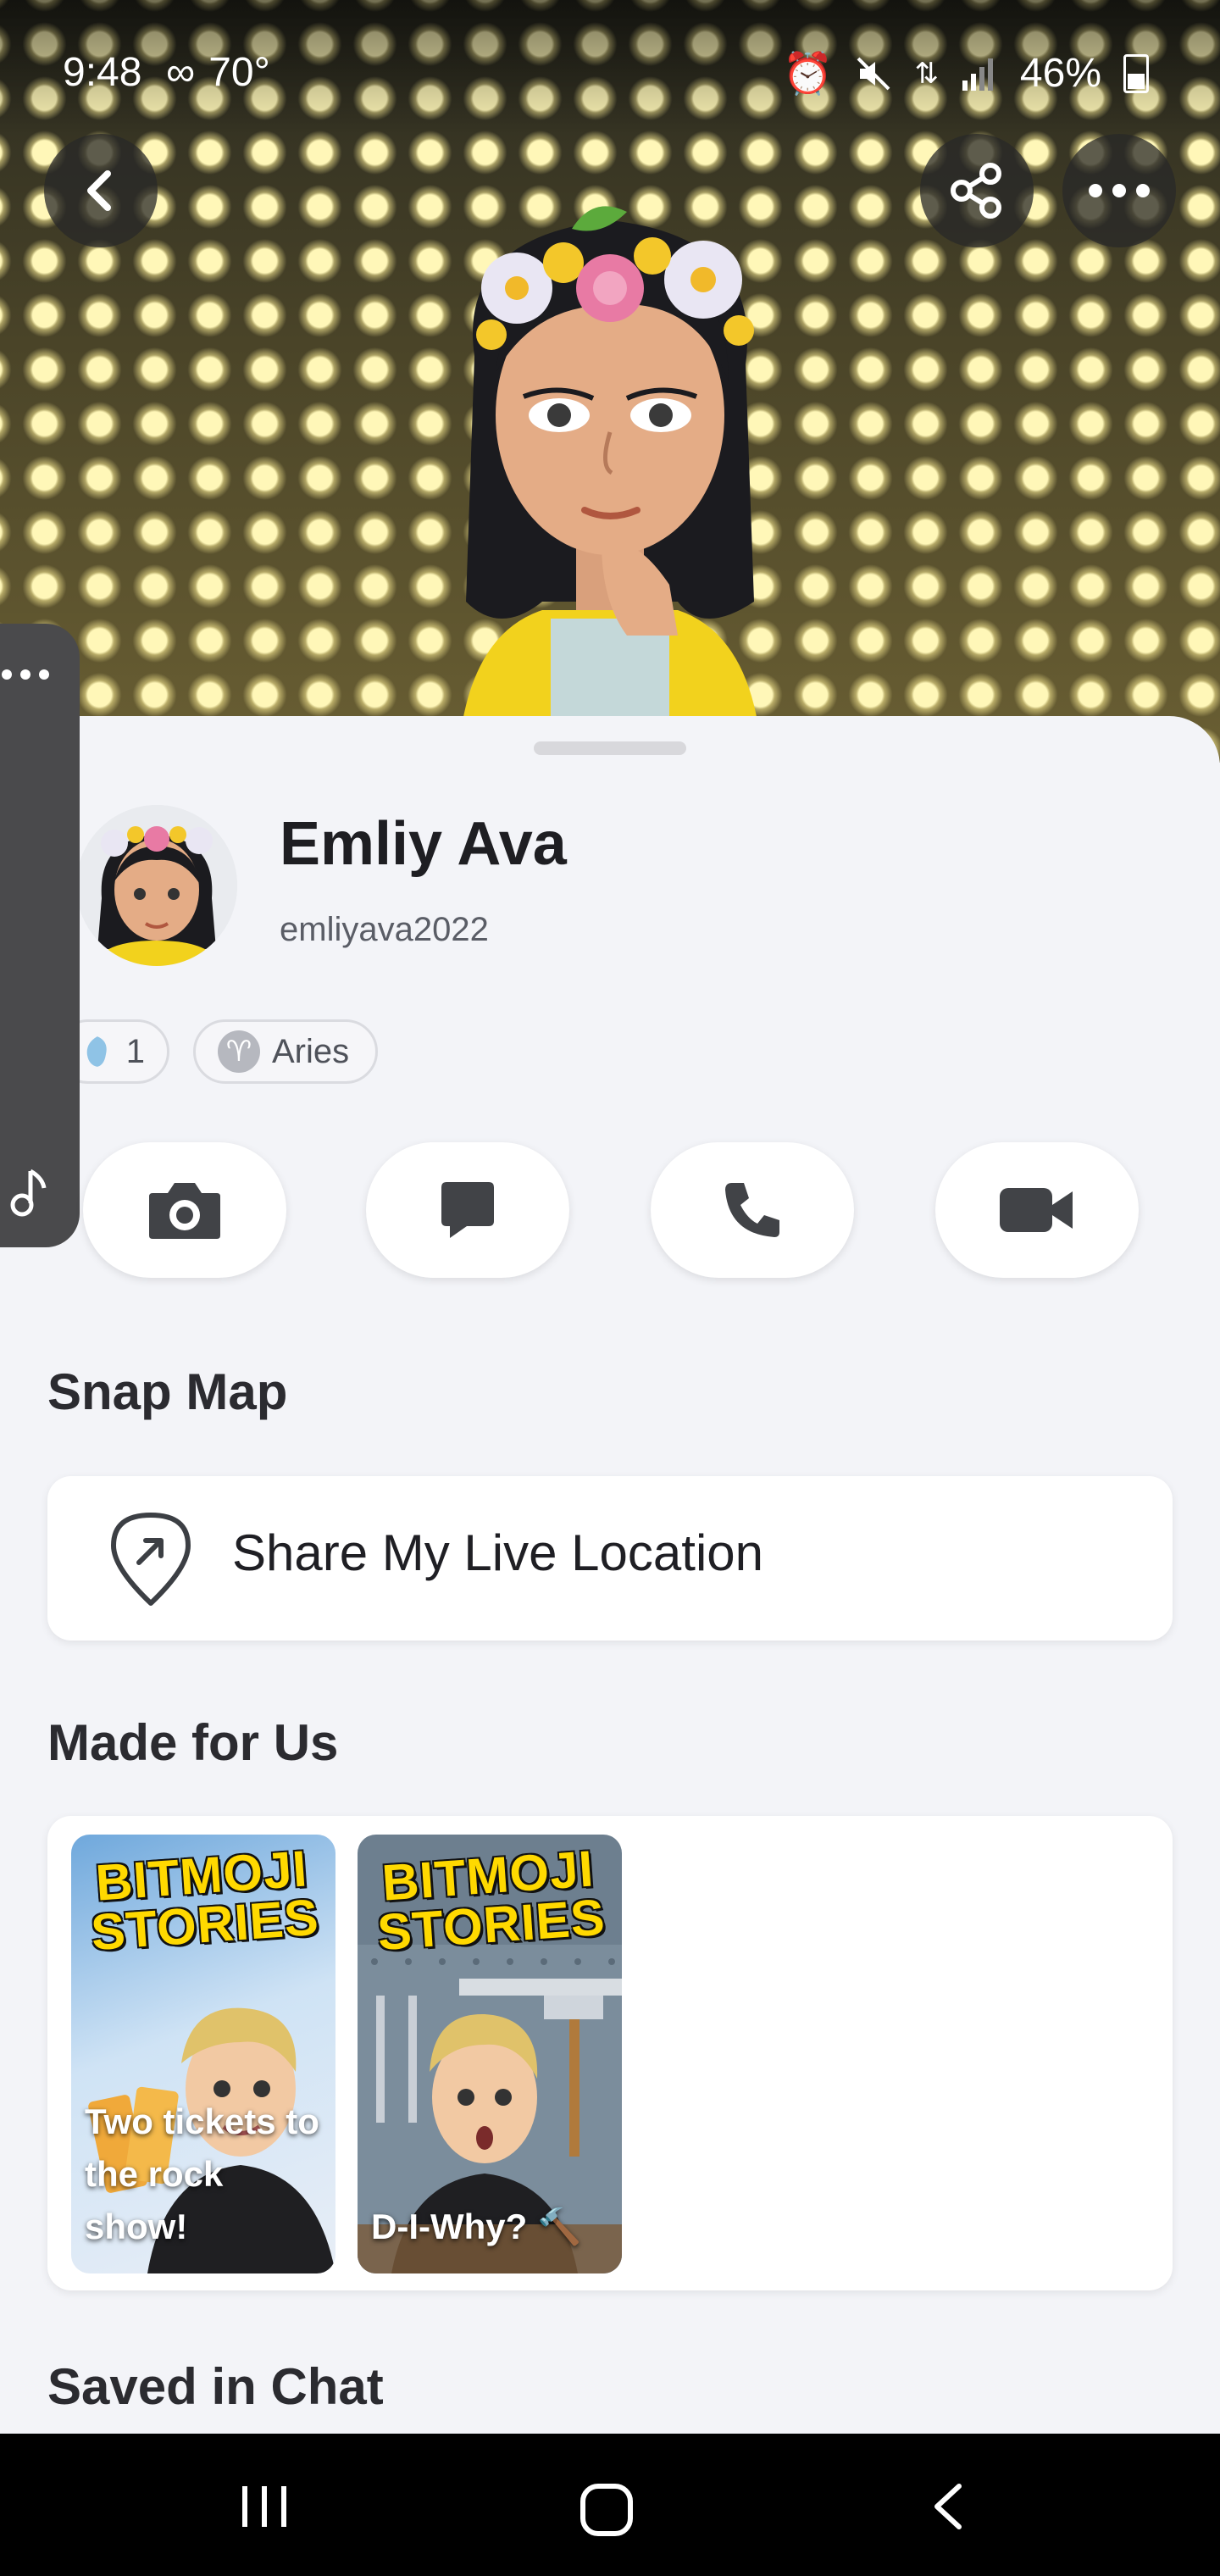 The width and height of the screenshot is (1220, 2576). I want to click on back-nav-icon, so click(948, 2506).